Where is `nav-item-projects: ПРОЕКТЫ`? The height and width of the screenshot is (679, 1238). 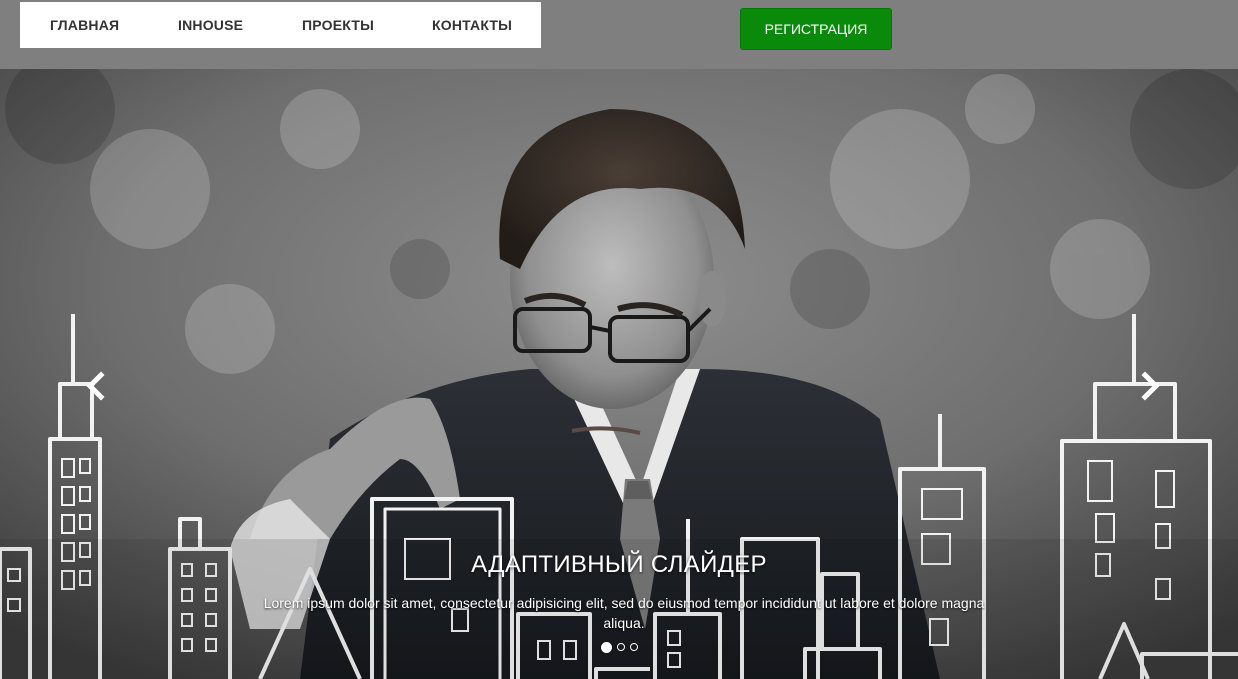 nav-item-projects: ПРОЕКТЫ is located at coordinates (338, 25).